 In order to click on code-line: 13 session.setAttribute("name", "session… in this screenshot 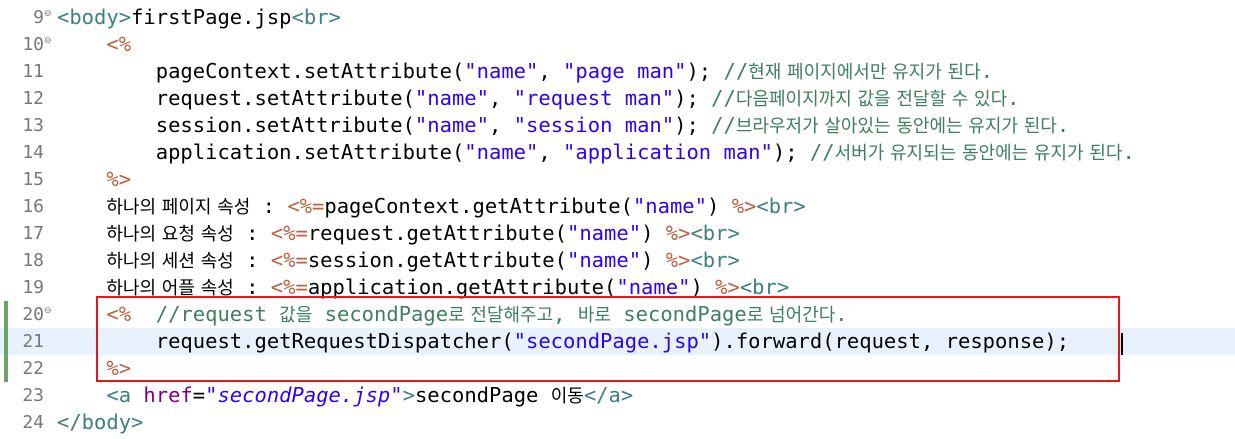, I will do `click(617, 125)`.